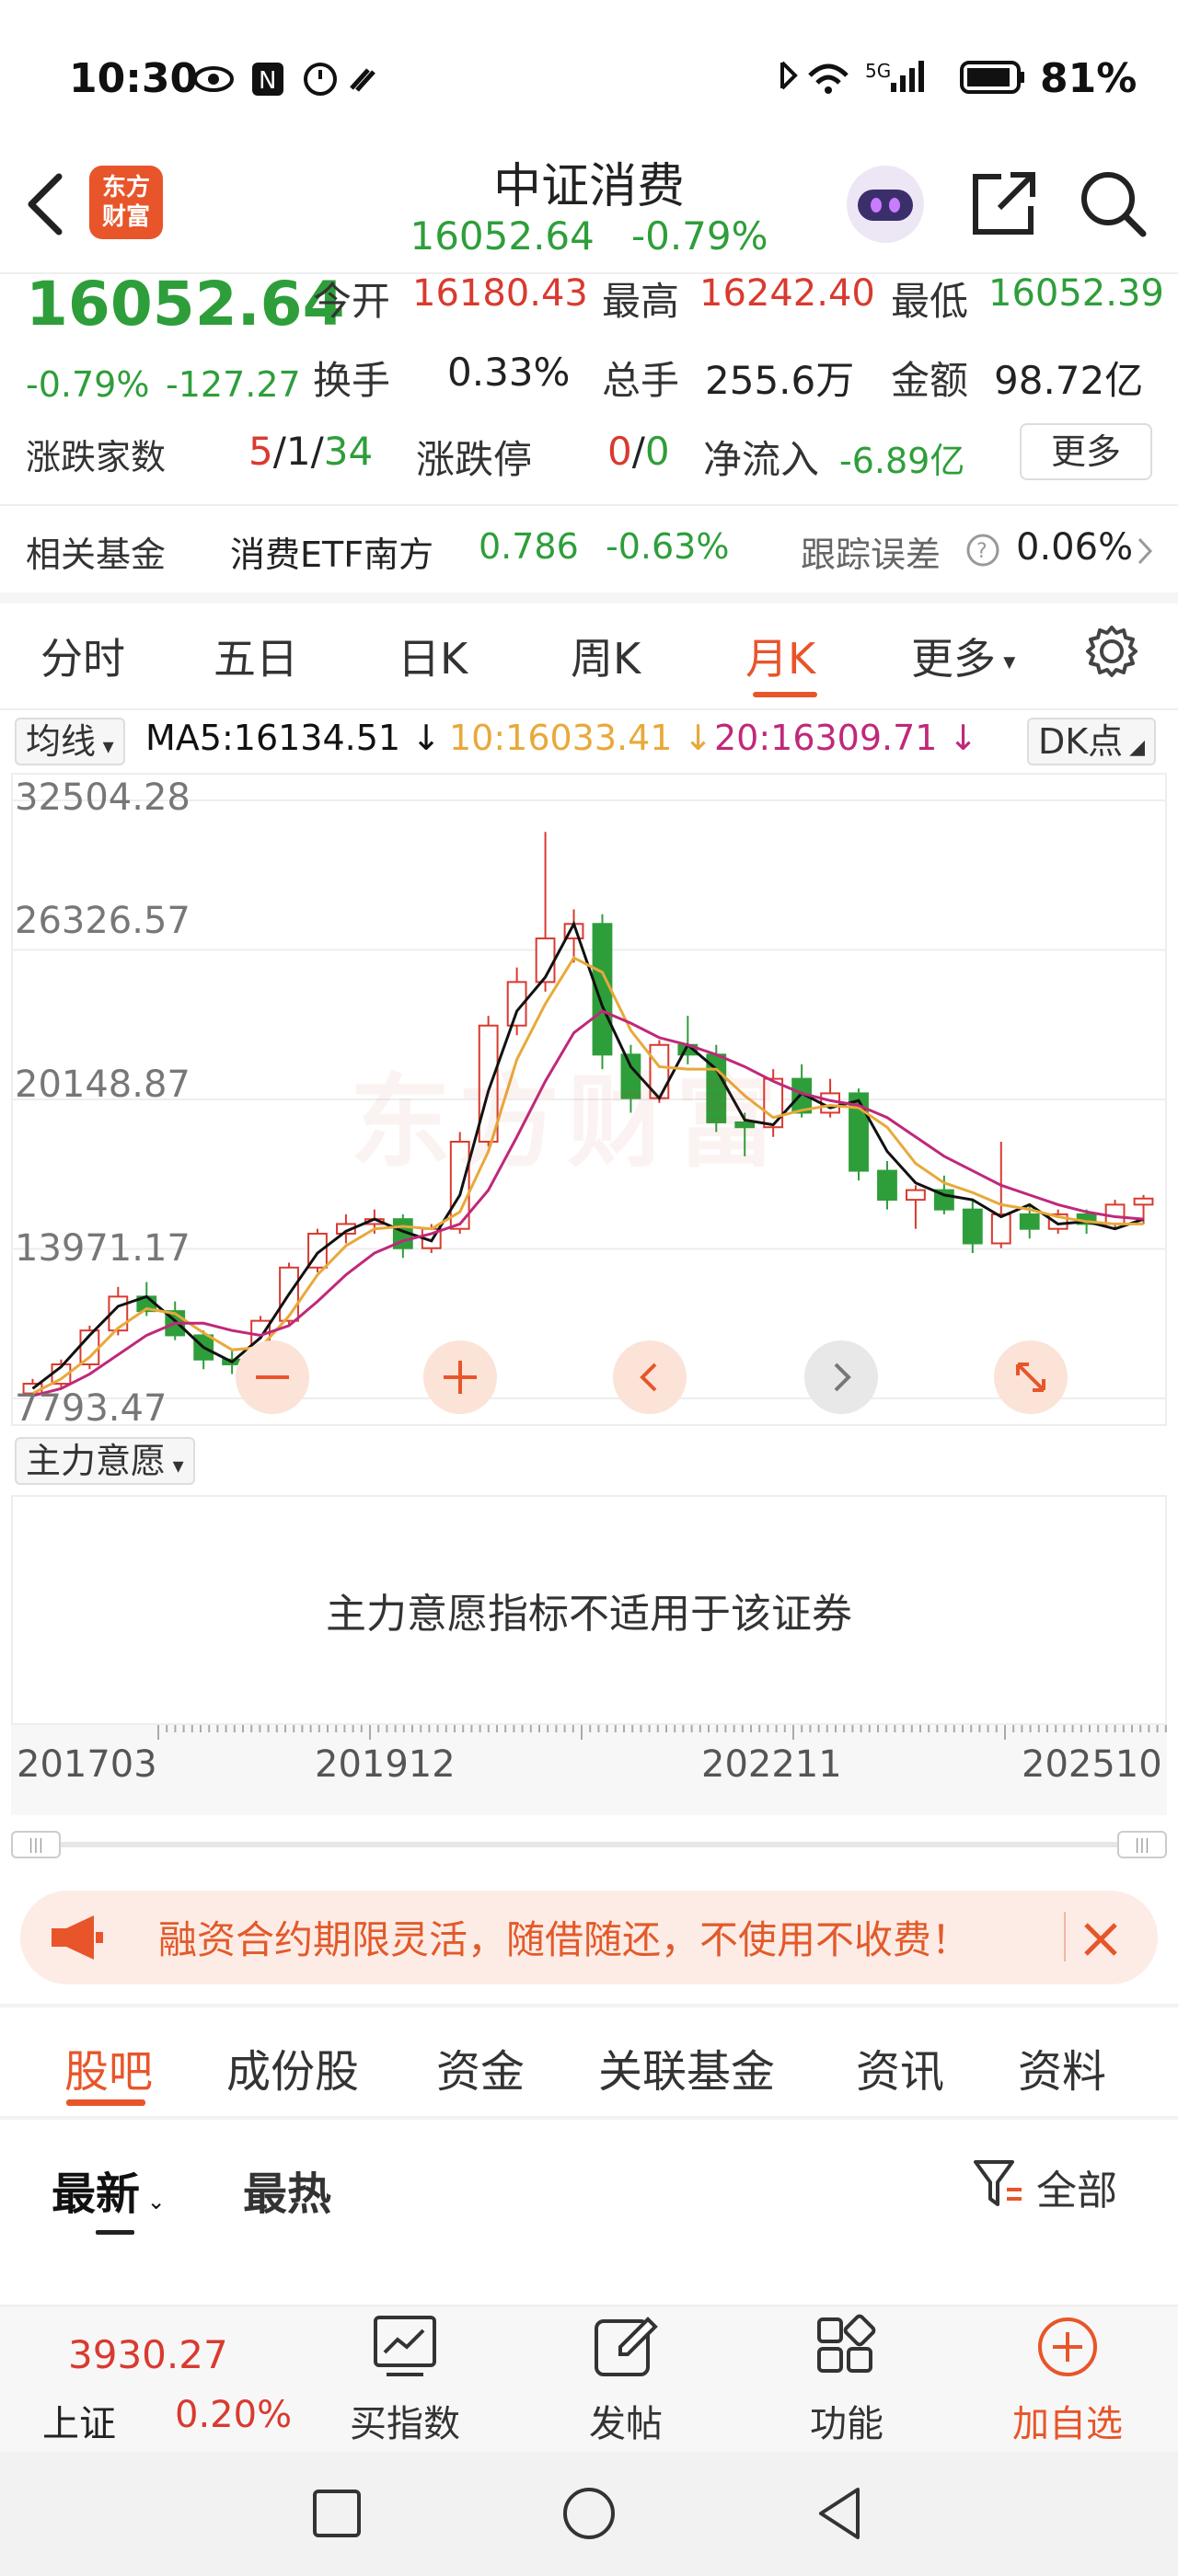 This screenshot has height=2576, width=1178. Describe the element at coordinates (847, 2347) in the screenshot. I see `grid-function-icon` at that location.